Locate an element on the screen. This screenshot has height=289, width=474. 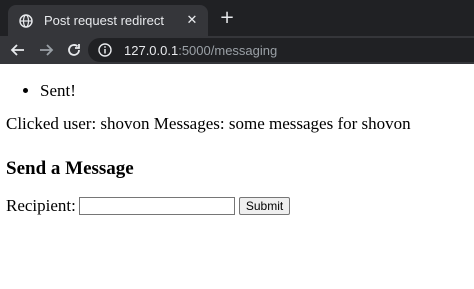
arrow-right-icon is located at coordinates (47, 50).